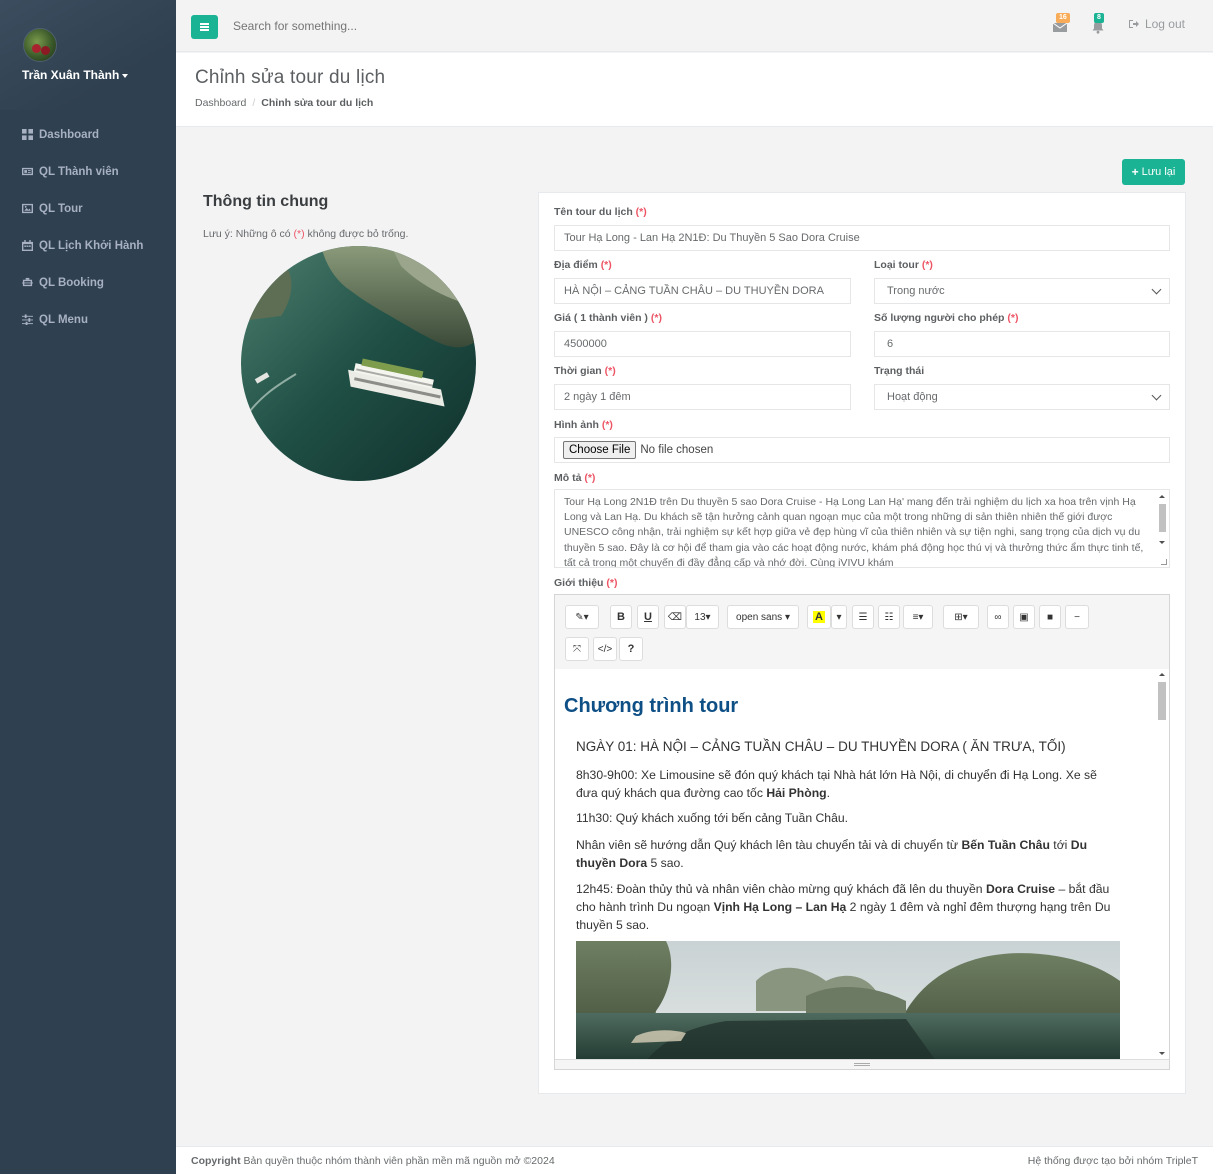 Image resolution: width=1213 pixels, height=1174 pixels. I want to click on table-icon: ⊞▾, so click(961, 617).